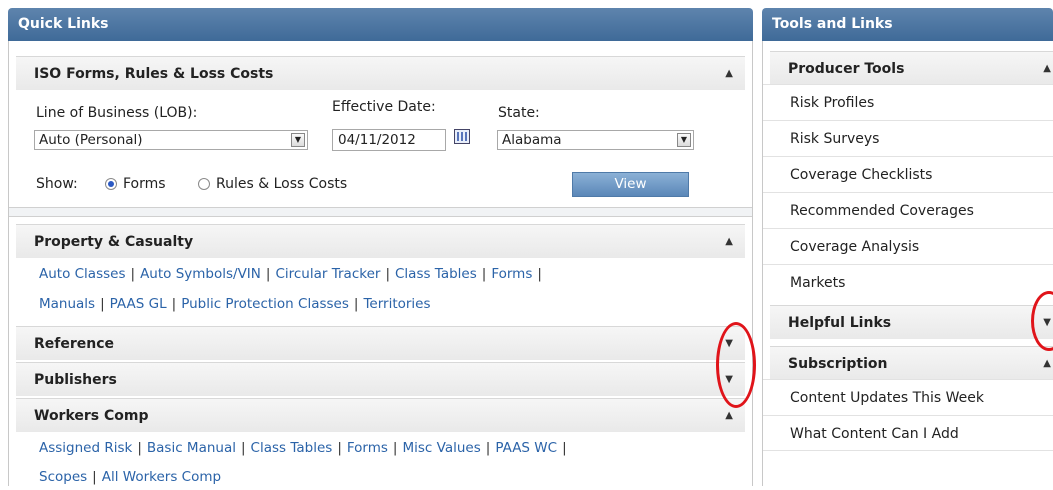  What do you see at coordinates (511, 274) in the screenshot?
I see `link-forms: Forms` at bounding box center [511, 274].